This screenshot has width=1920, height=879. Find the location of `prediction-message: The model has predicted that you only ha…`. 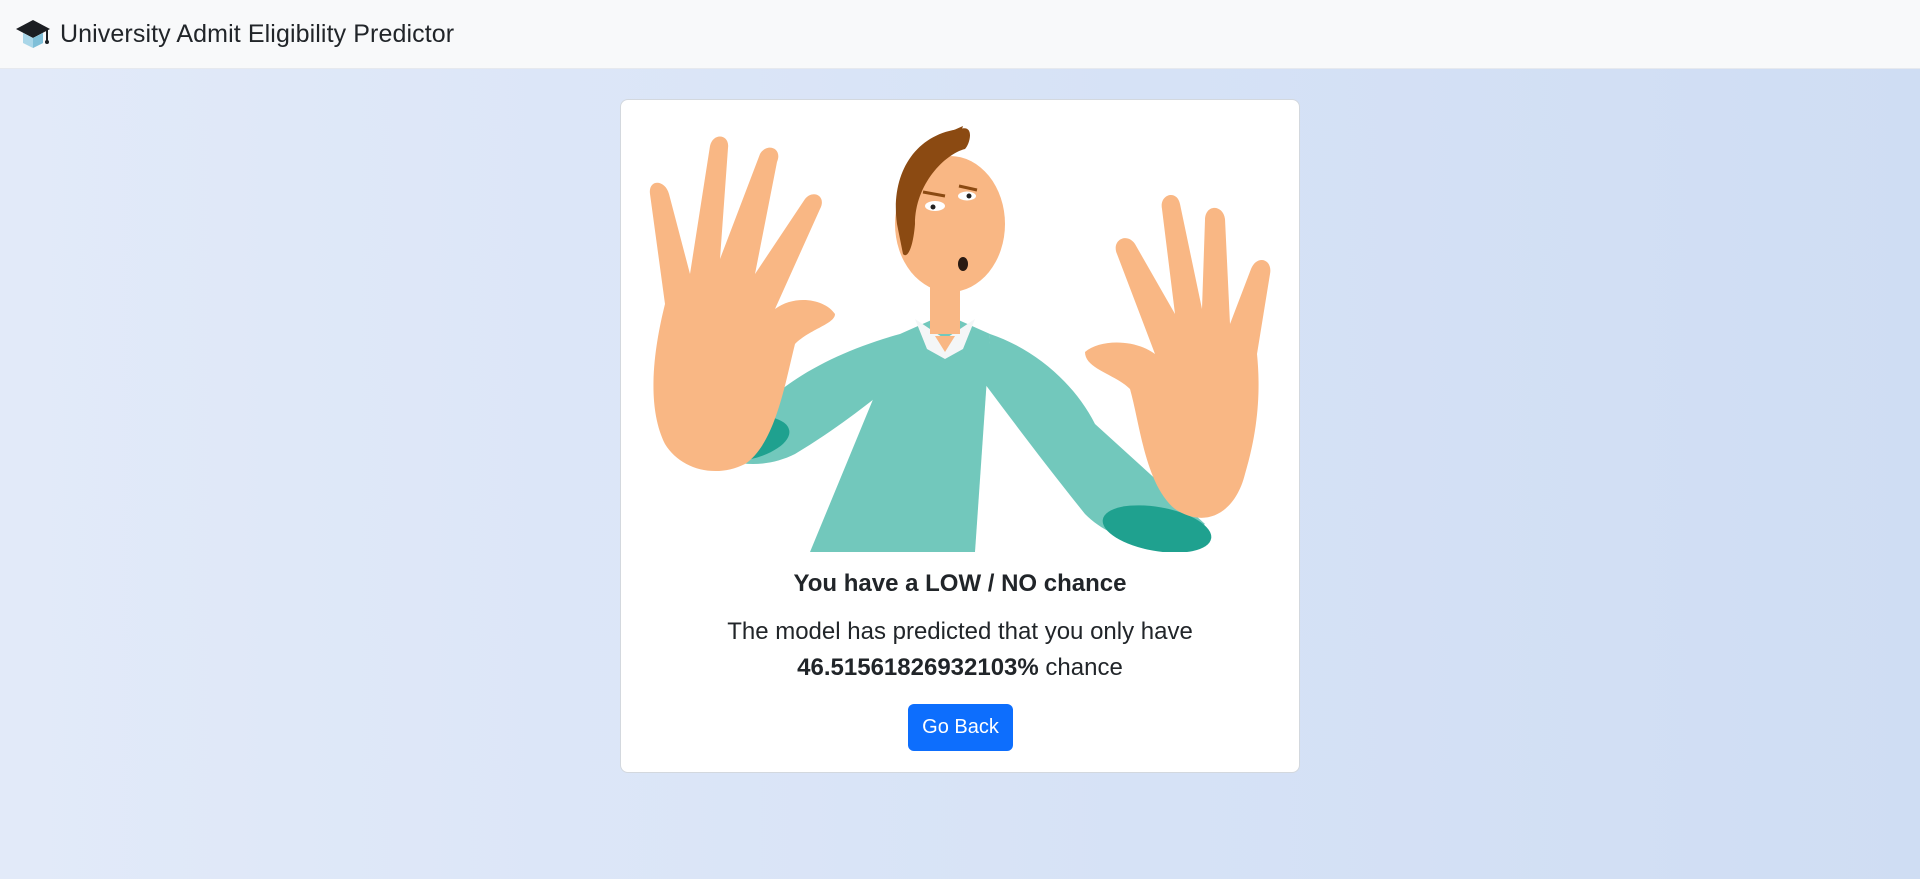

prediction-message: The model has predicted that you only ha… is located at coordinates (960, 631).